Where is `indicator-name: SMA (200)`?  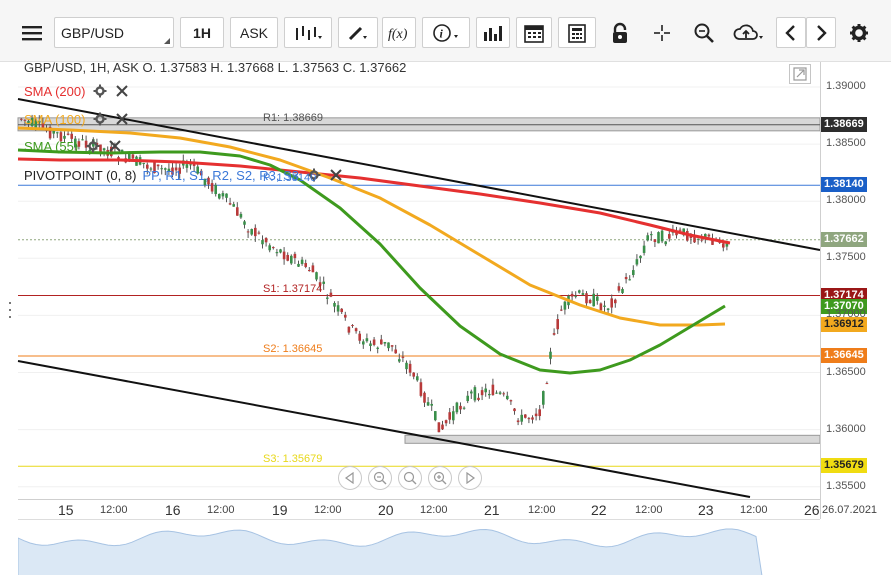
indicator-name: SMA (200) is located at coordinates (55, 91).